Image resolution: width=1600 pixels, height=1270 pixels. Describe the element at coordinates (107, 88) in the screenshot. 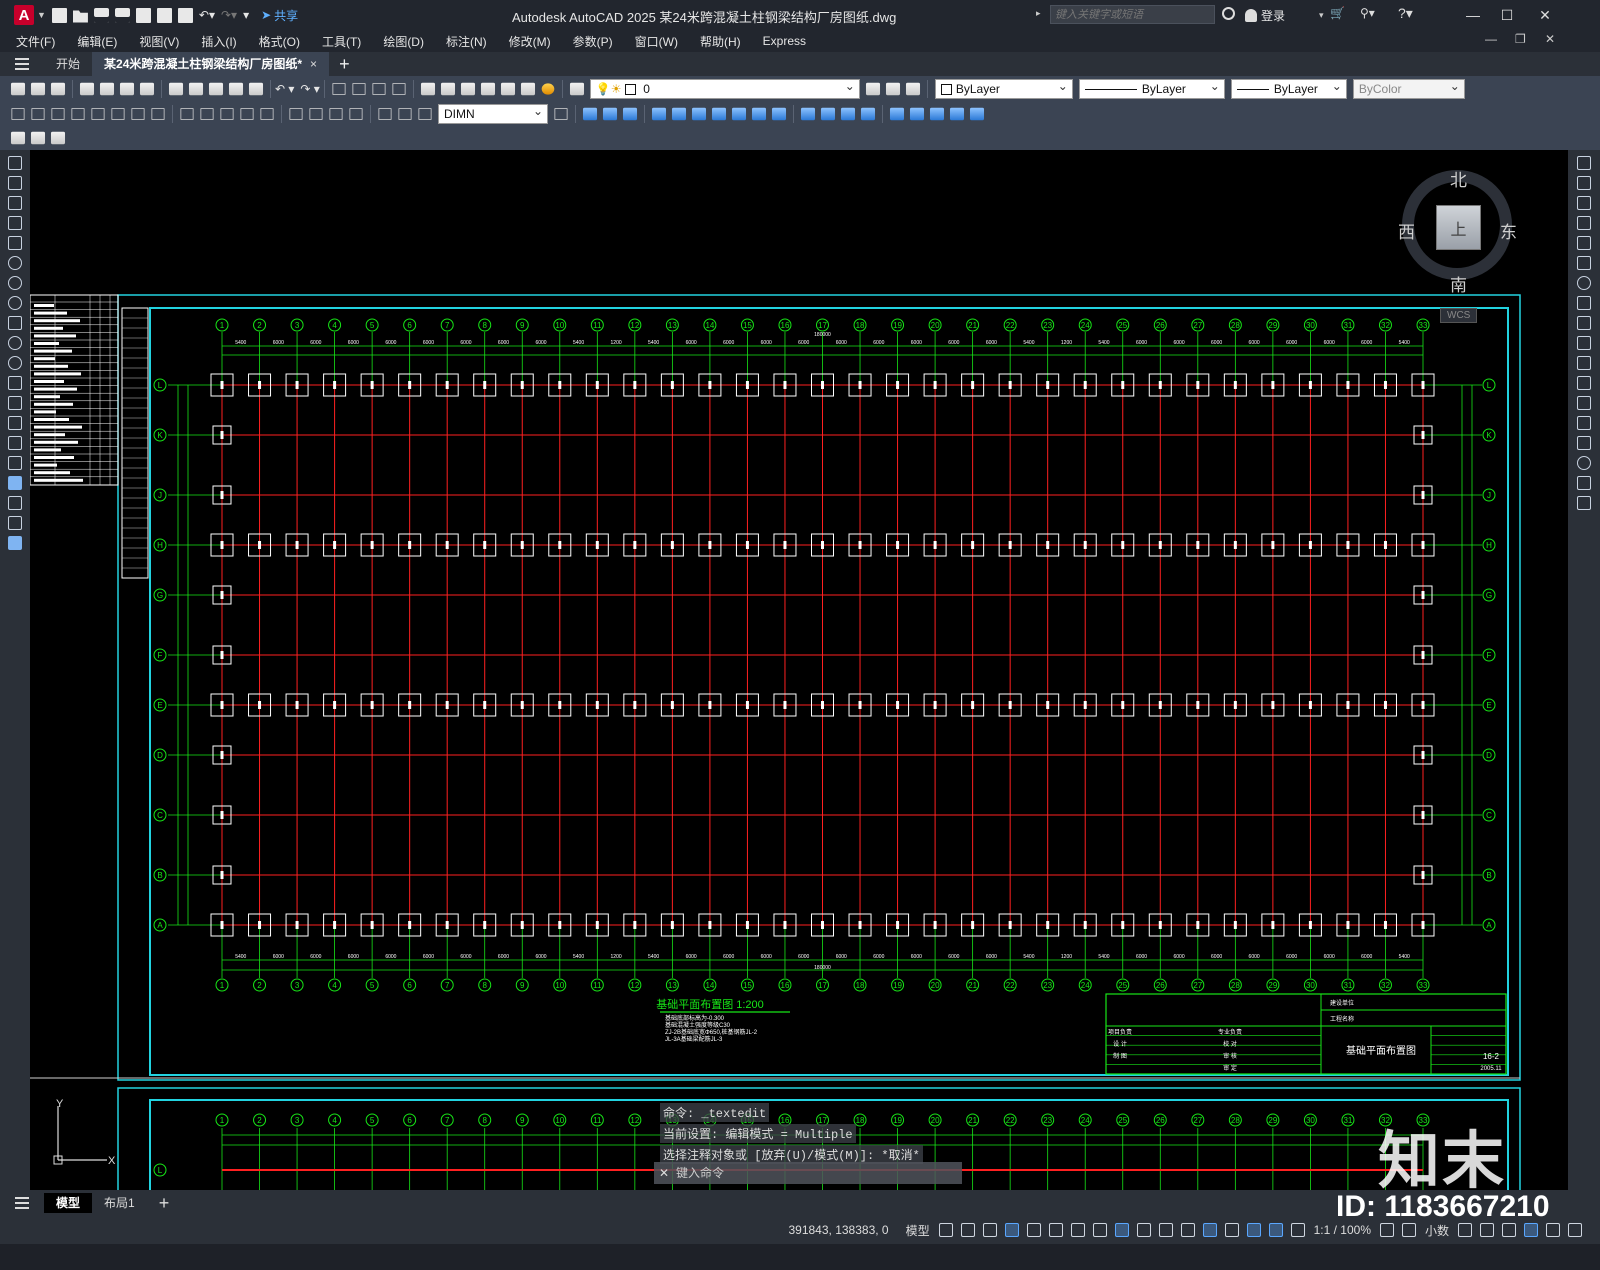

I see `preview-icon` at that location.